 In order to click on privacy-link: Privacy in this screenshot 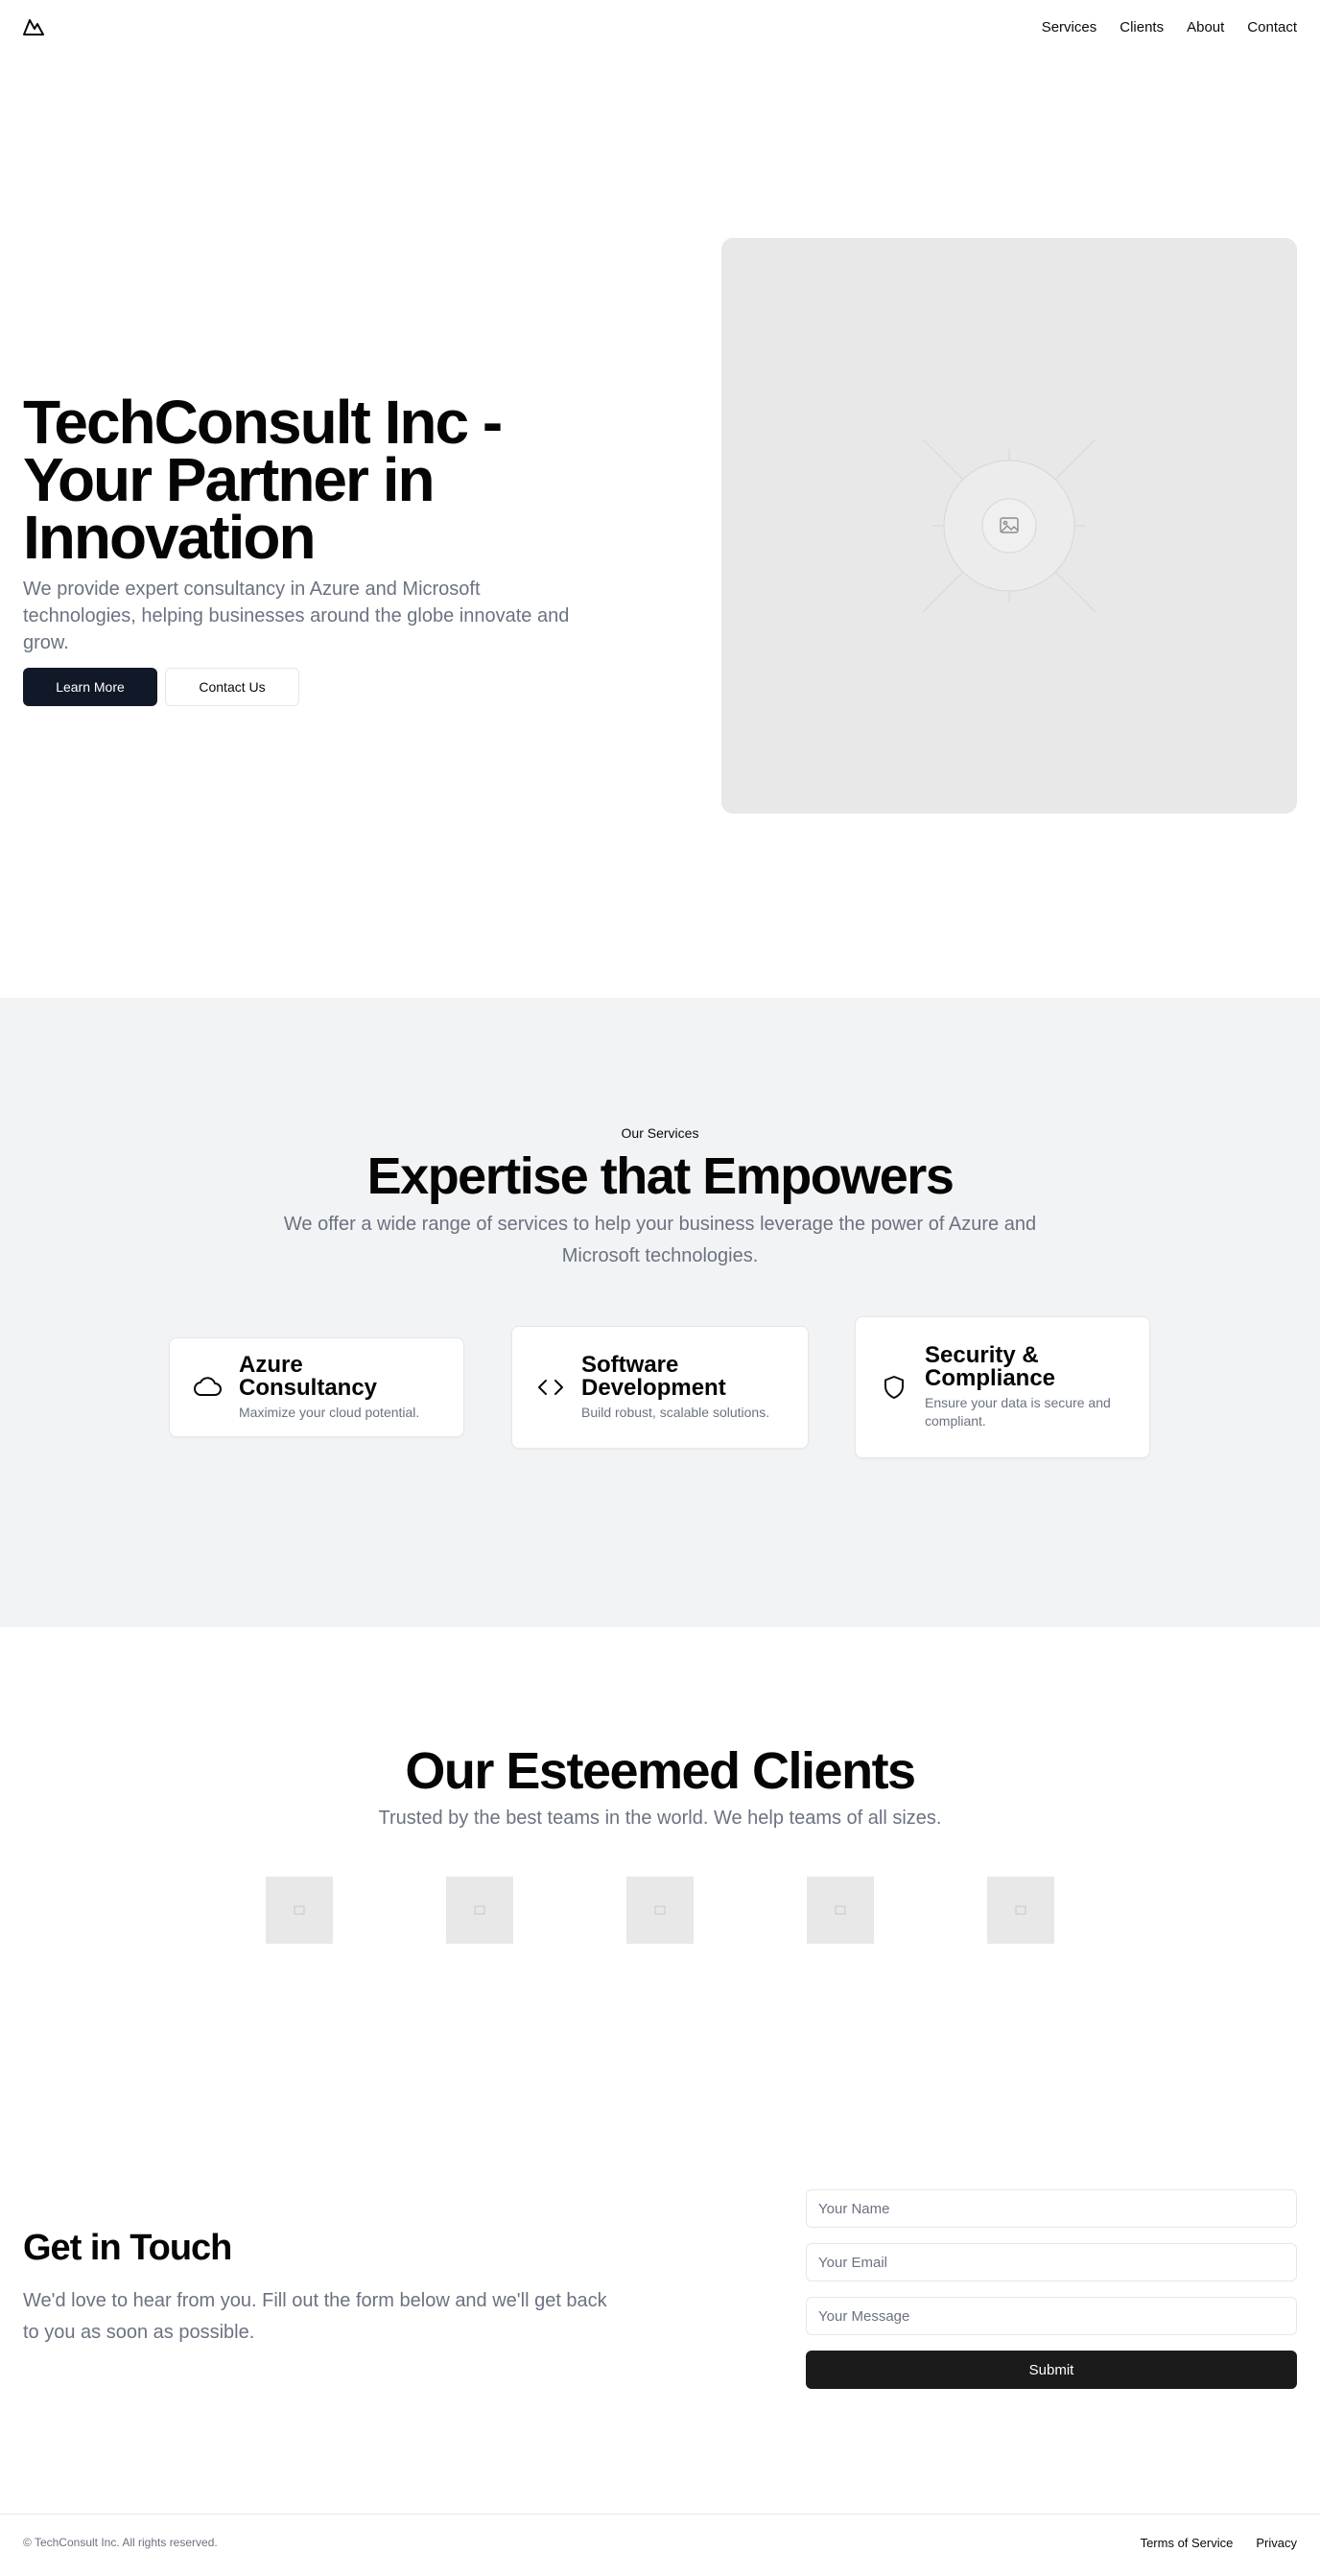, I will do `click(1277, 2543)`.